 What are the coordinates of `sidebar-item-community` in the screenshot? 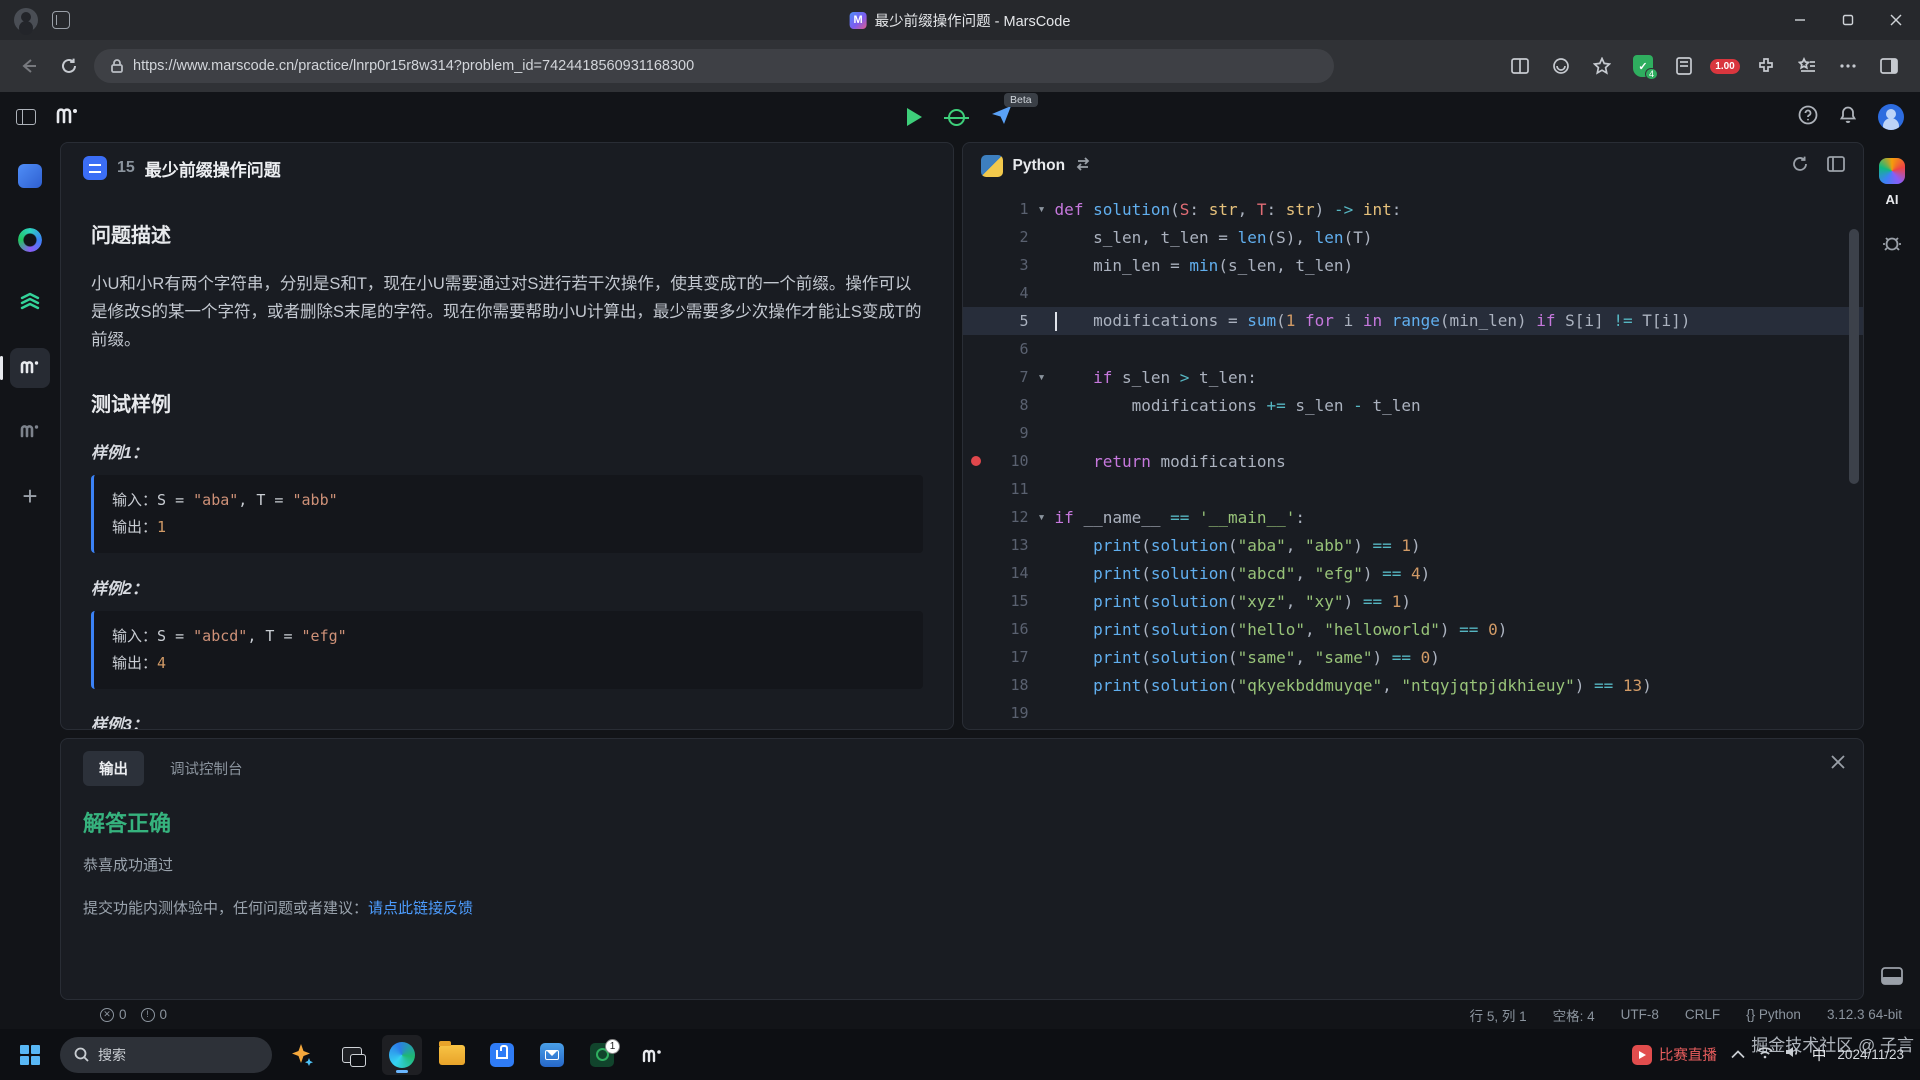 It's located at (30, 240).